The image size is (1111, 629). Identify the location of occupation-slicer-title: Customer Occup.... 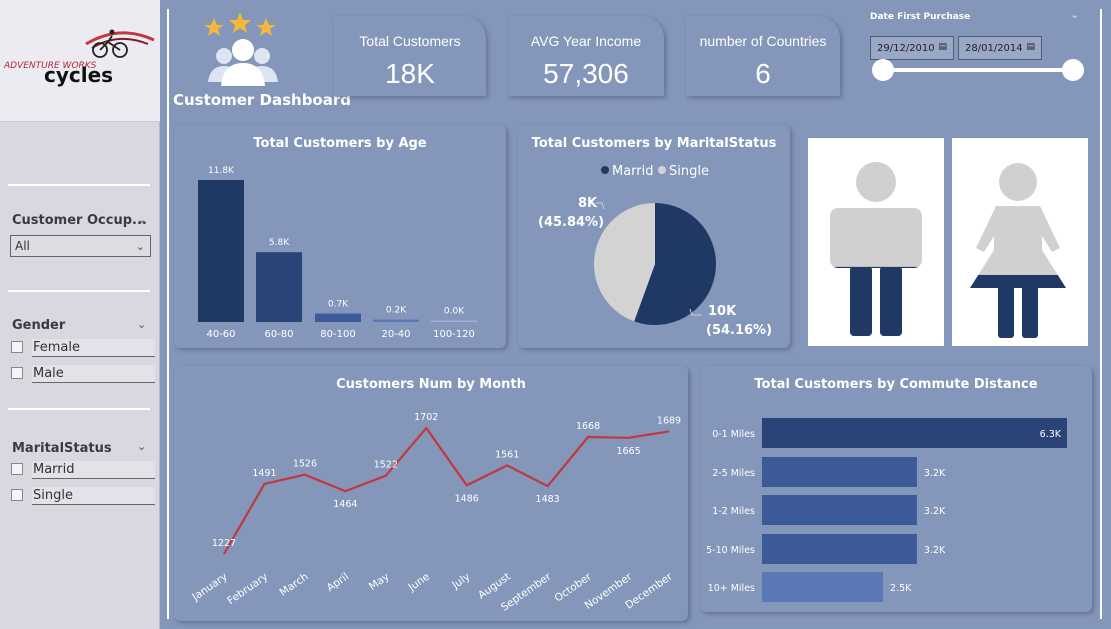
(79, 220).